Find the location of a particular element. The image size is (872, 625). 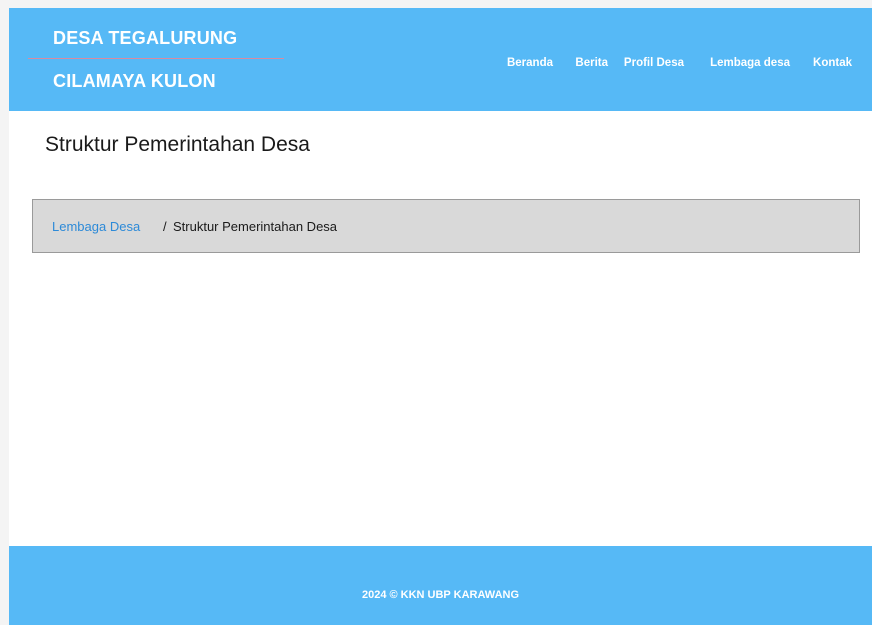

page-title: Struktur Pemerintahan Desa is located at coordinates (177, 144).